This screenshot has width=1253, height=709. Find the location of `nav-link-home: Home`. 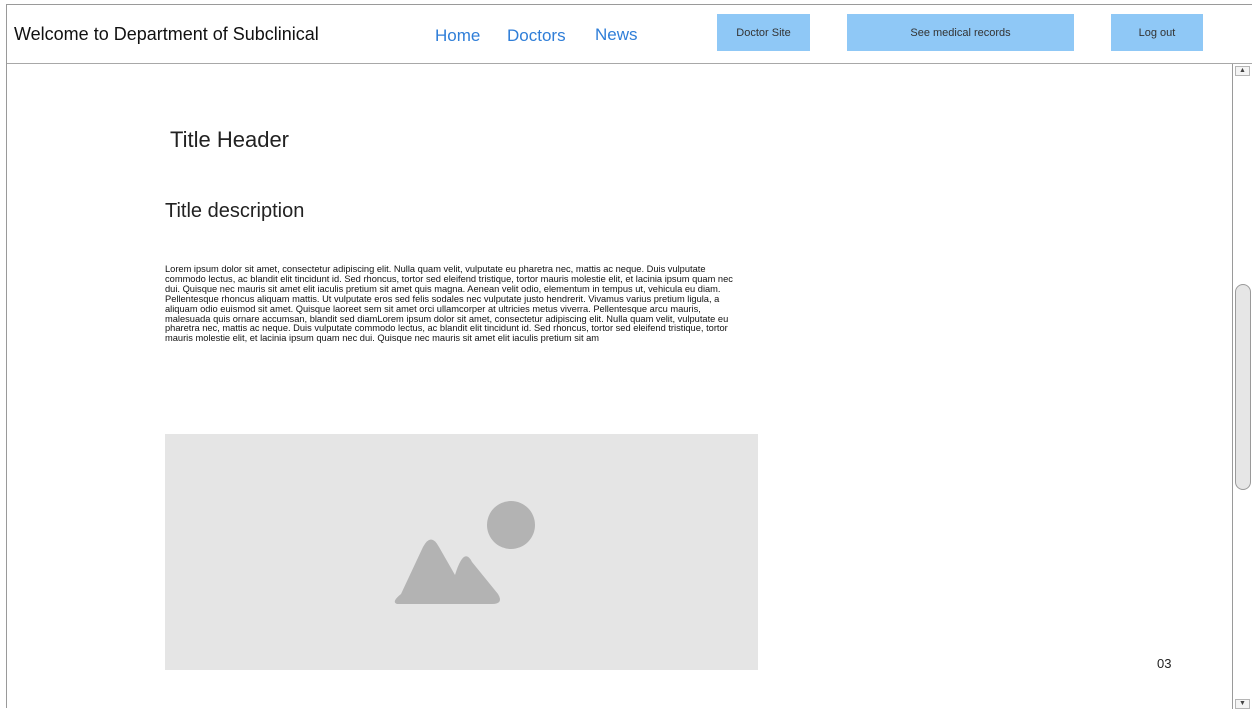

nav-link-home: Home is located at coordinates (457, 36).